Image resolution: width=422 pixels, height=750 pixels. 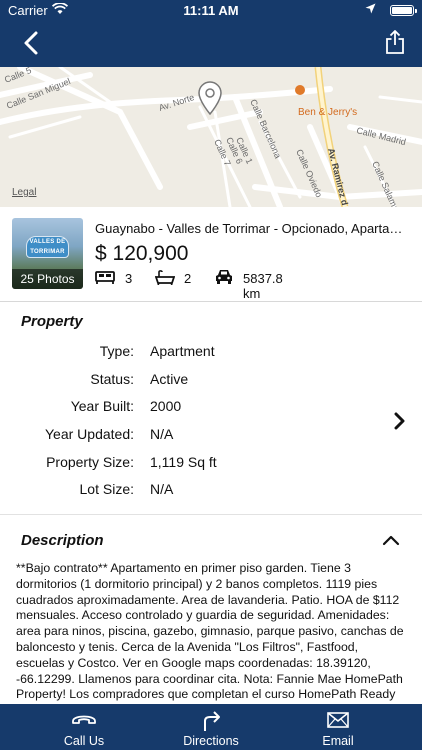 What do you see at coordinates (338, 741) in the screenshot?
I see `email-label: Email` at bounding box center [338, 741].